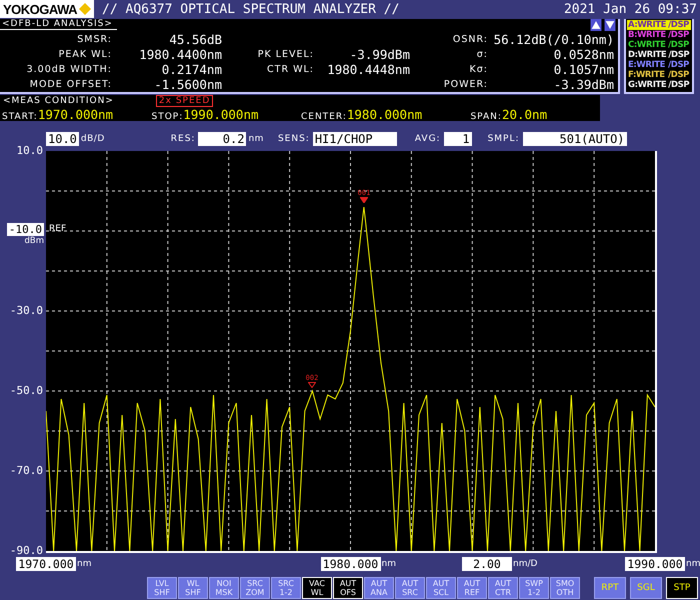 The height and width of the screenshot is (600, 700). What do you see at coordinates (486, 117) in the screenshot?
I see `condition-label: SPAN:` at bounding box center [486, 117].